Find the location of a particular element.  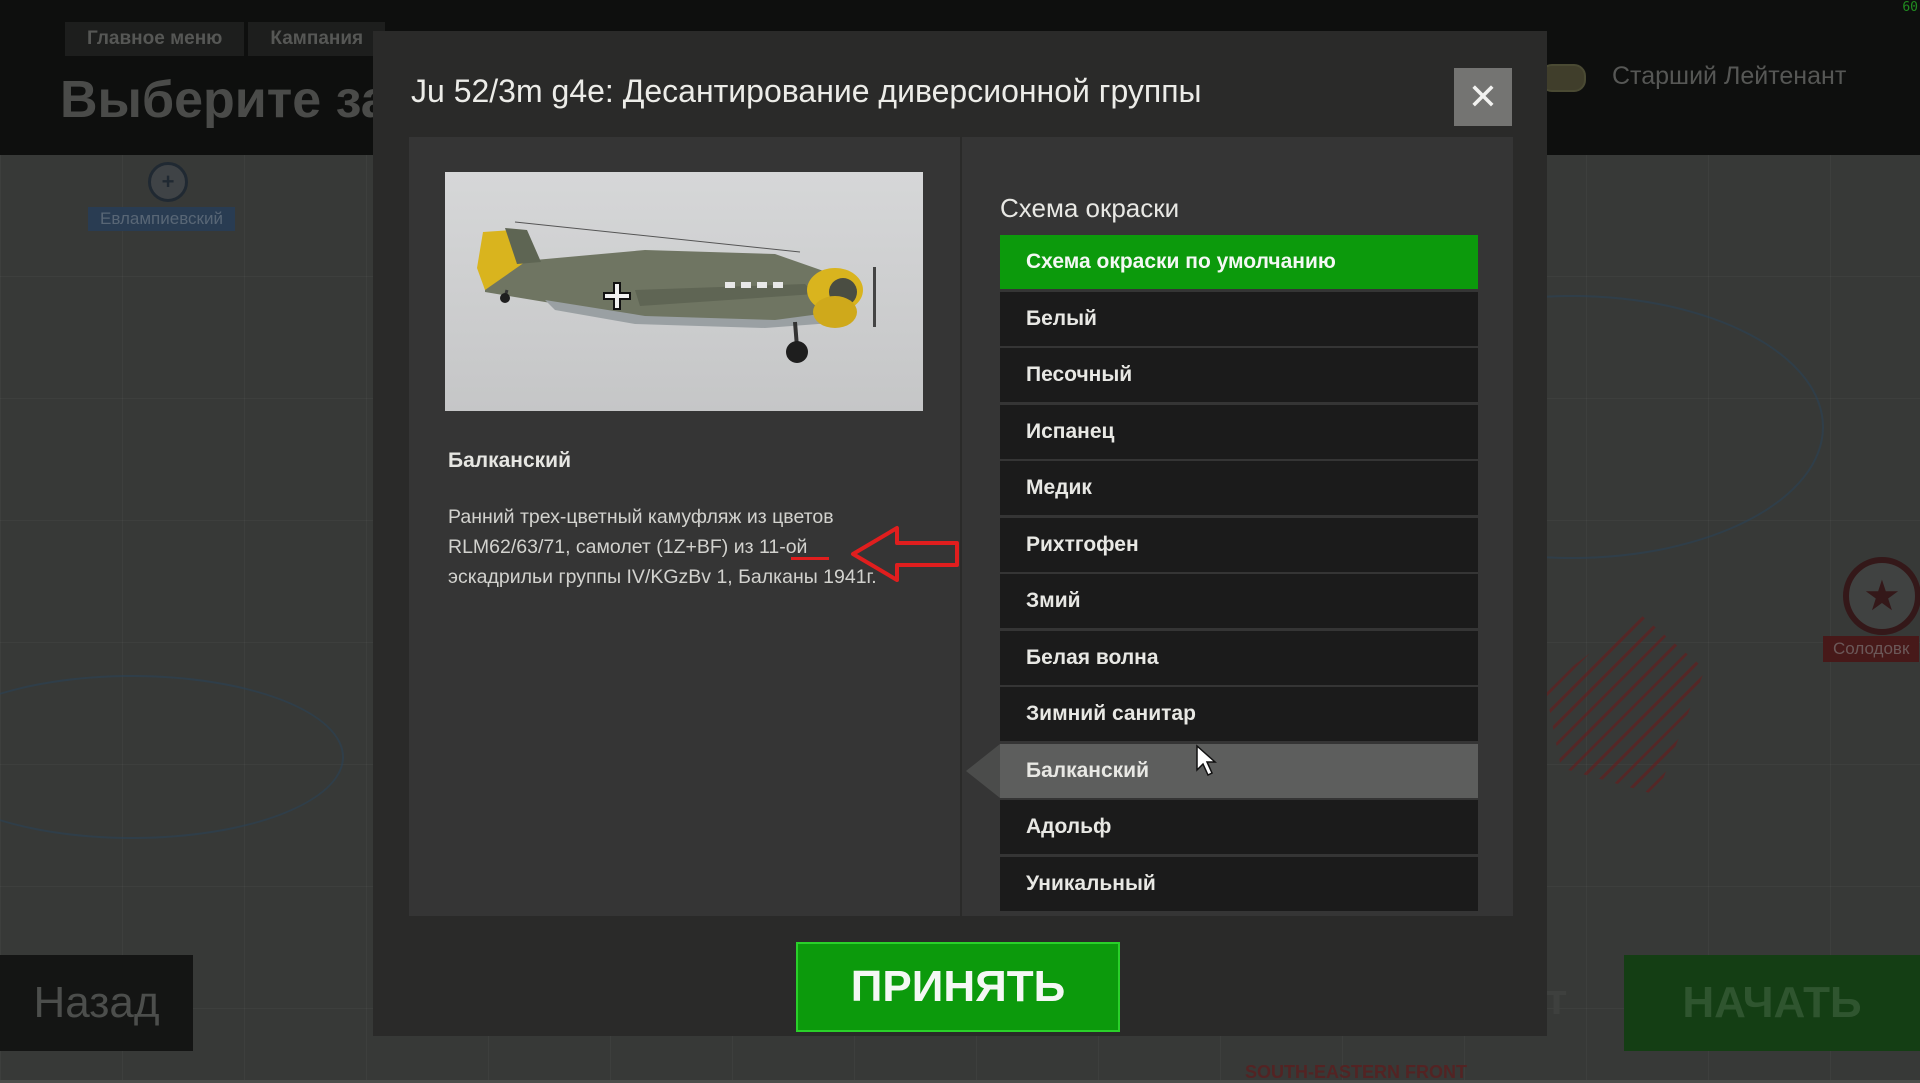

paint-scheme-label: Схема окраски по умолчанию is located at coordinates (1181, 261).